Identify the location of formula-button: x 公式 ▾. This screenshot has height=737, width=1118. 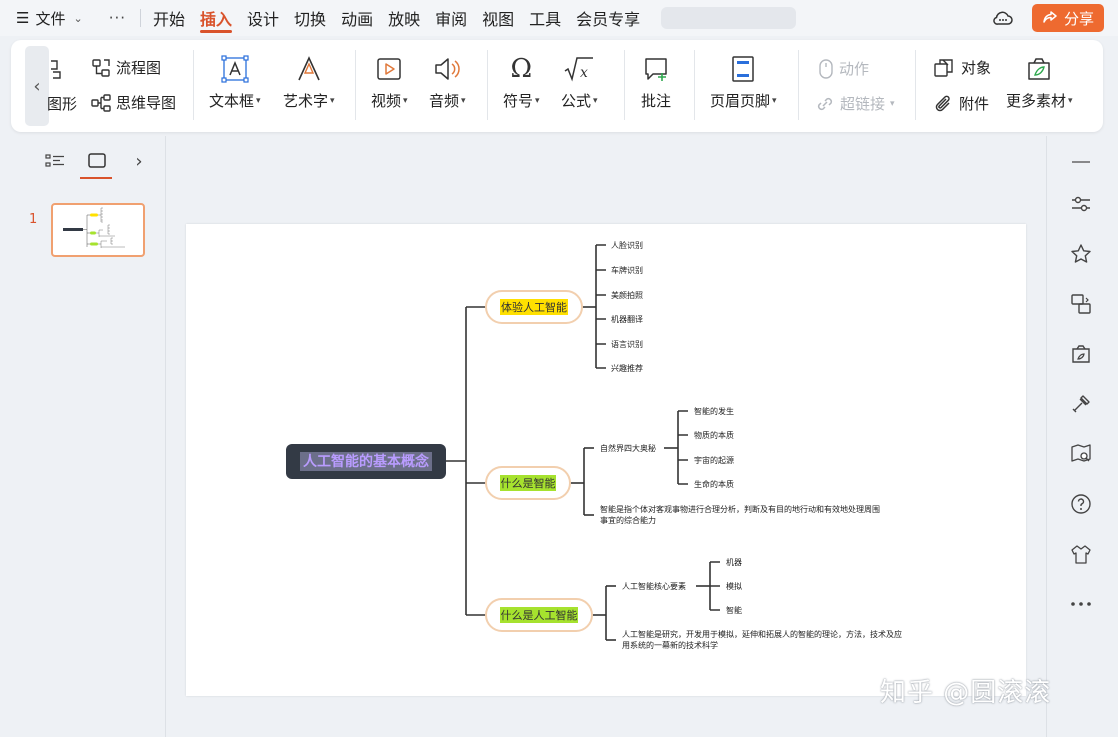
(579, 82).